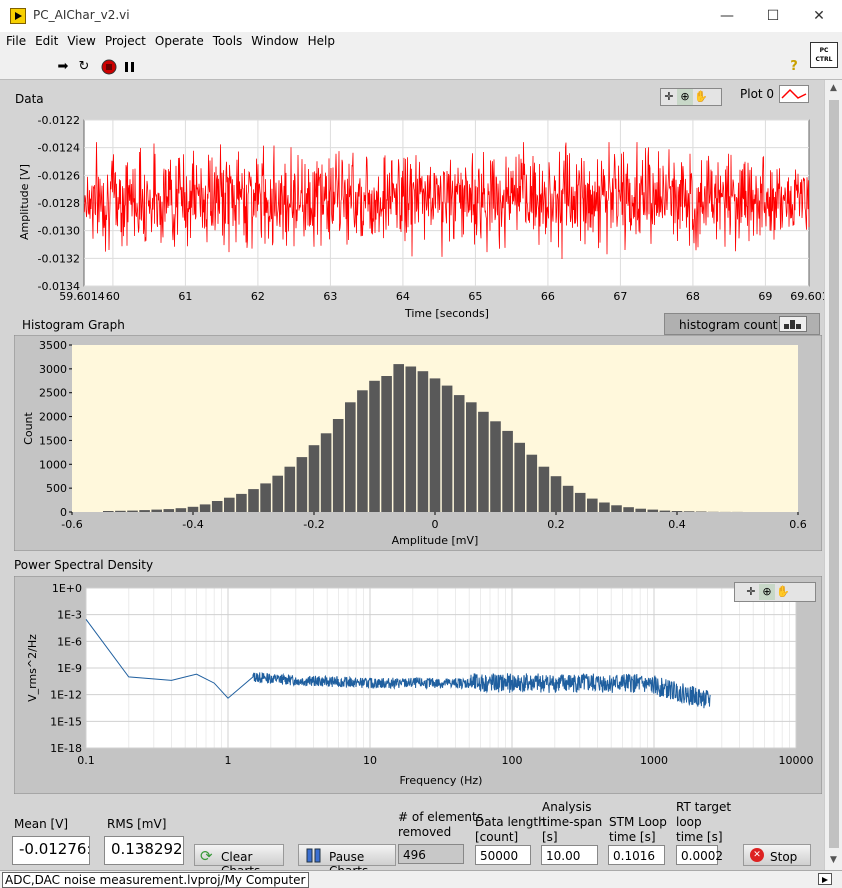 The width and height of the screenshot is (842, 888). What do you see at coordinates (226, 40) in the screenshot?
I see `menu-tools: Tools` at bounding box center [226, 40].